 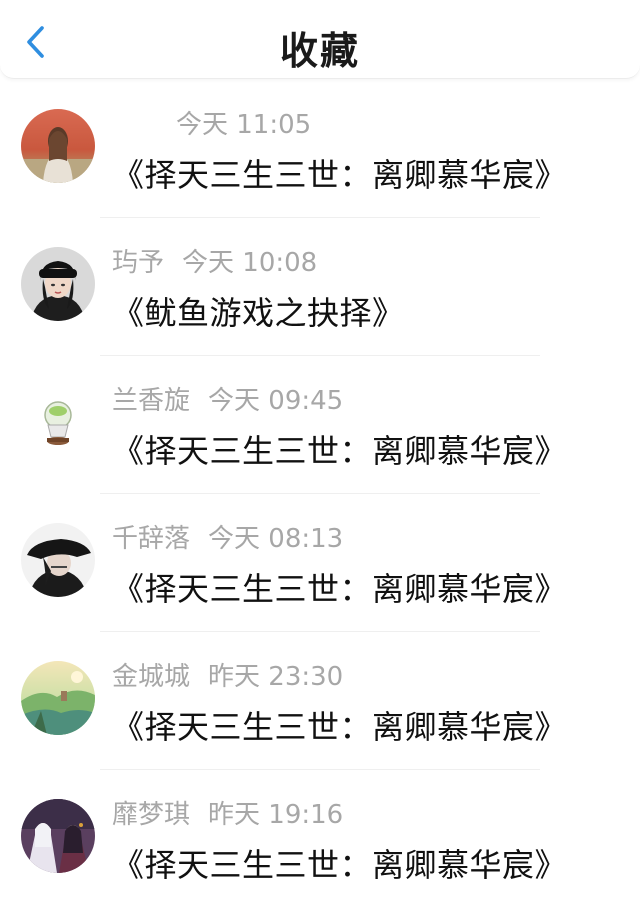 What do you see at coordinates (276, 815) in the screenshot?
I see `timestamp: 昨天 19:16` at bounding box center [276, 815].